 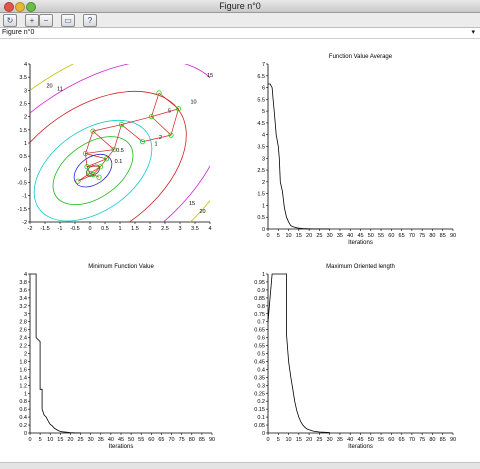 What do you see at coordinates (60, 229) in the screenshot?
I see `x-tick-label: -1` at bounding box center [60, 229].